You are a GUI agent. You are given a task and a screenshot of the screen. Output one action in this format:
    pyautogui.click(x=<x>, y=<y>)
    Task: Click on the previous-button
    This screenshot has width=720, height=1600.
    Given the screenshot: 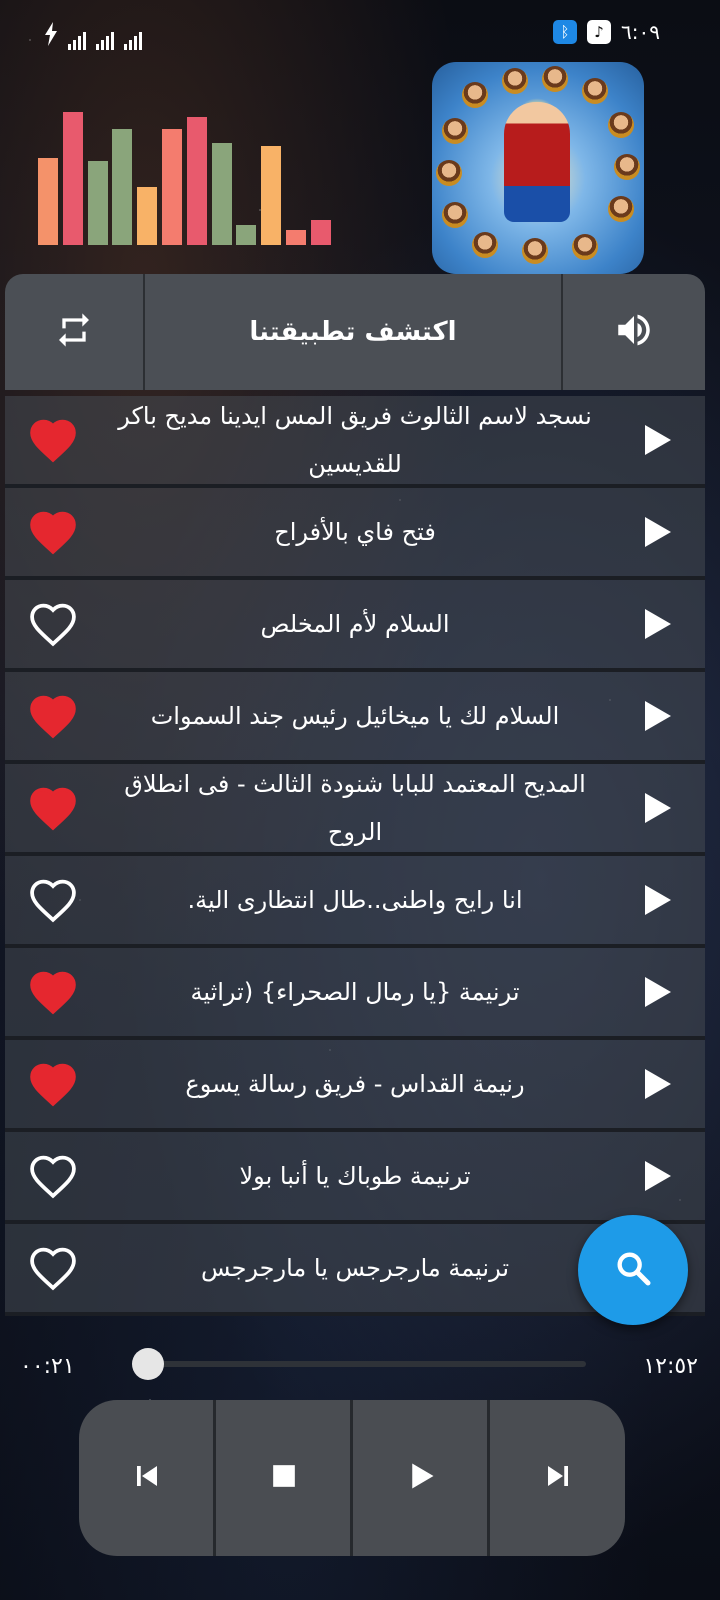 What is the action you would take?
    pyautogui.click(x=146, y=1478)
    